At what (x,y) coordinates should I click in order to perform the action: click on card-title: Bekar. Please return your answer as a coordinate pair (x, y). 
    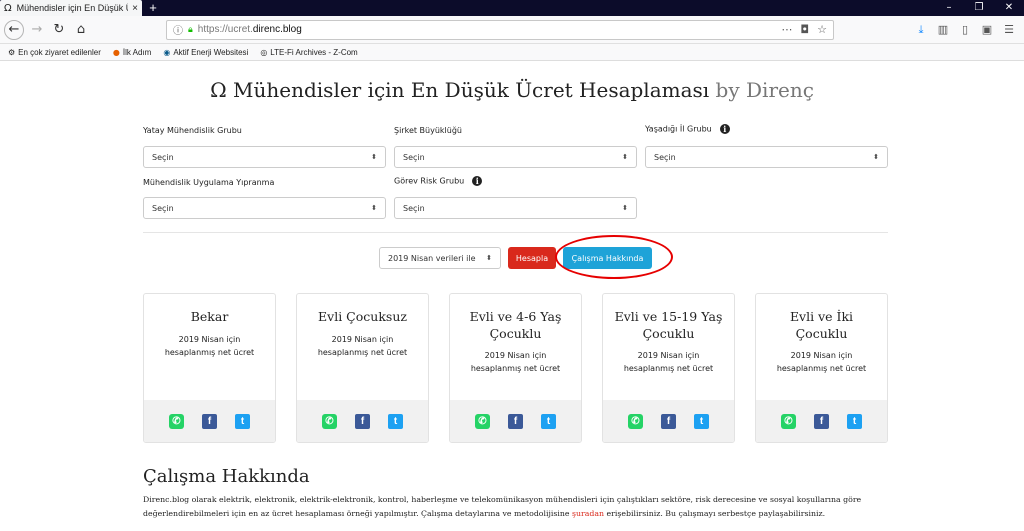
    Looking at the image, I should click on (209, 316).